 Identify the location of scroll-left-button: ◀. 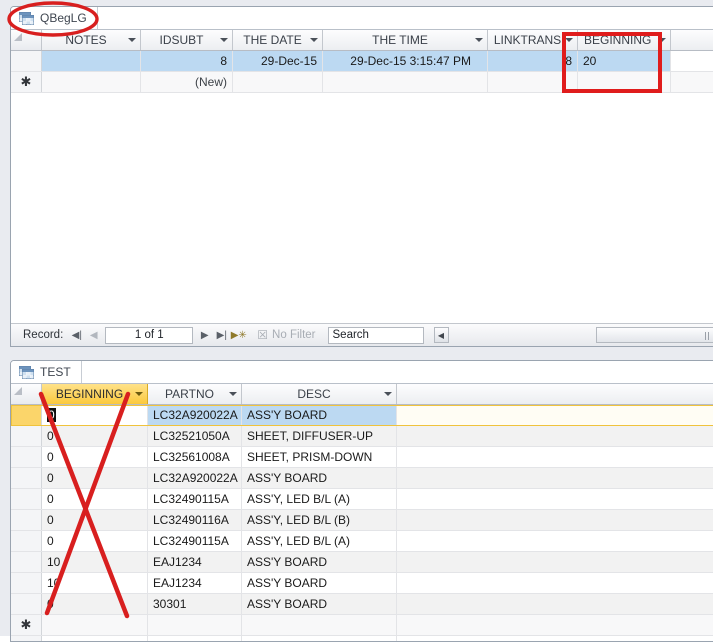
(441, 335).